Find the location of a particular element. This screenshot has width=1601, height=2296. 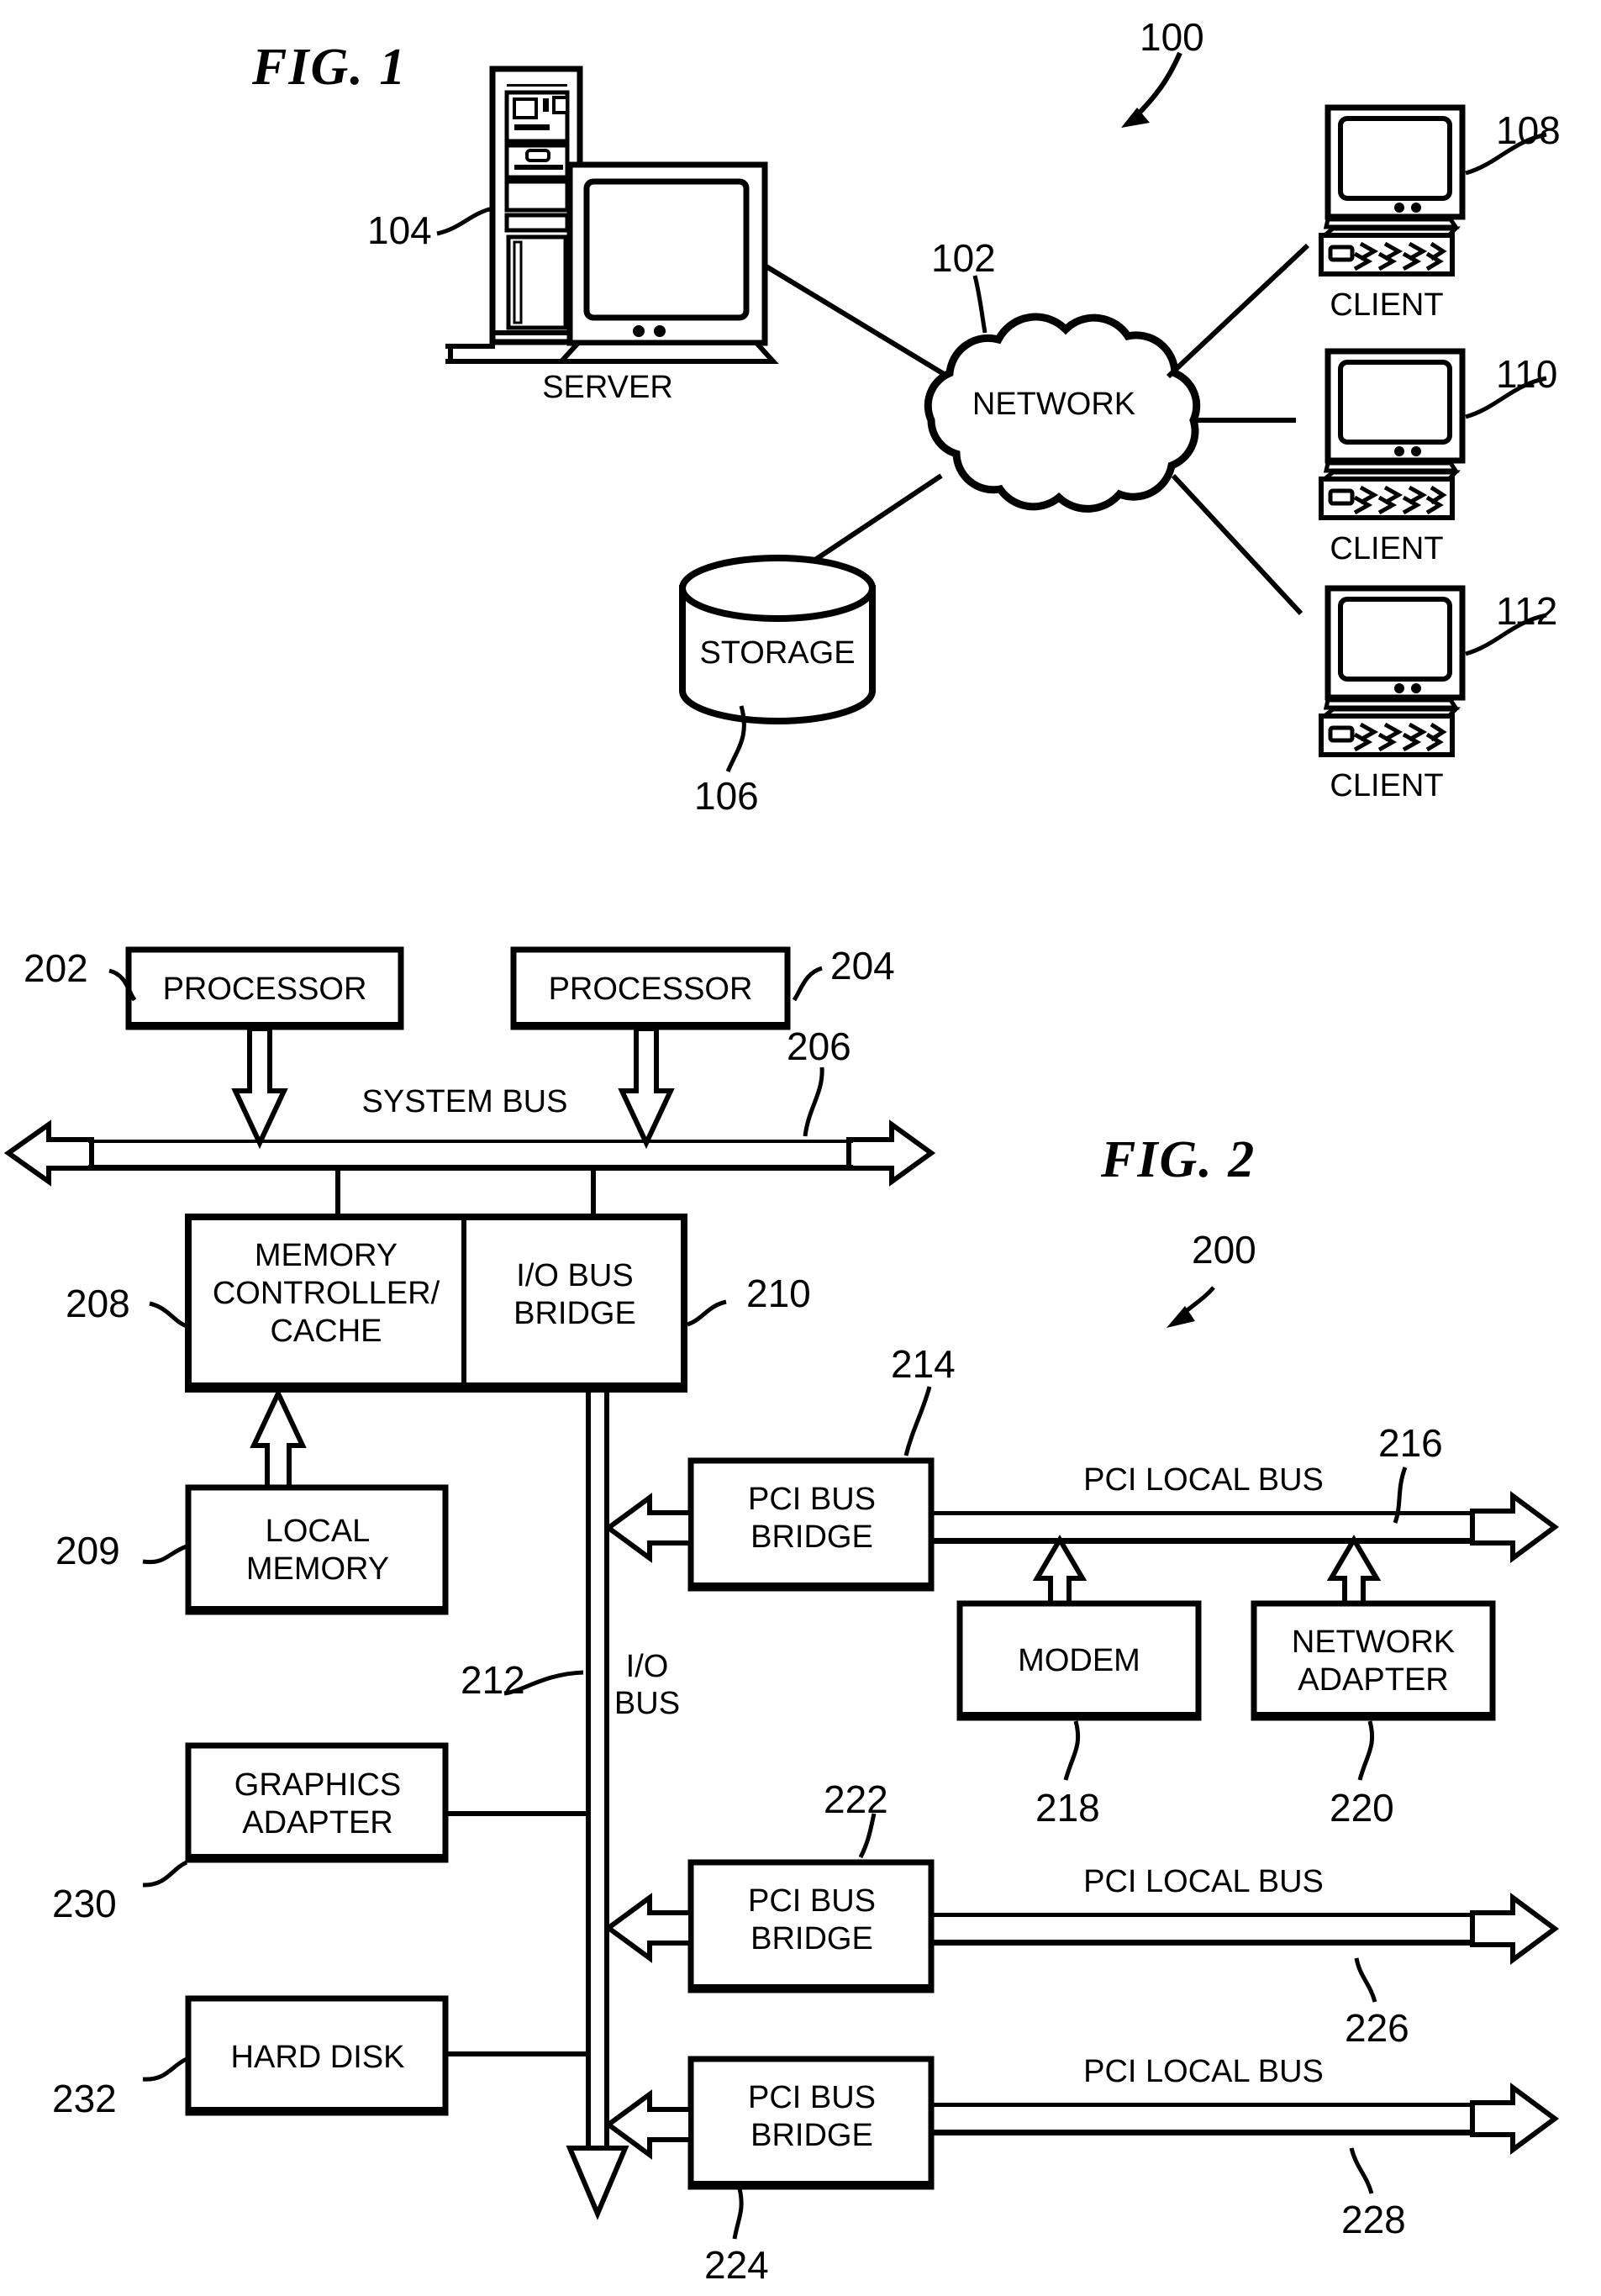

ref-222: 222 is located at coordinates (856, 1799).